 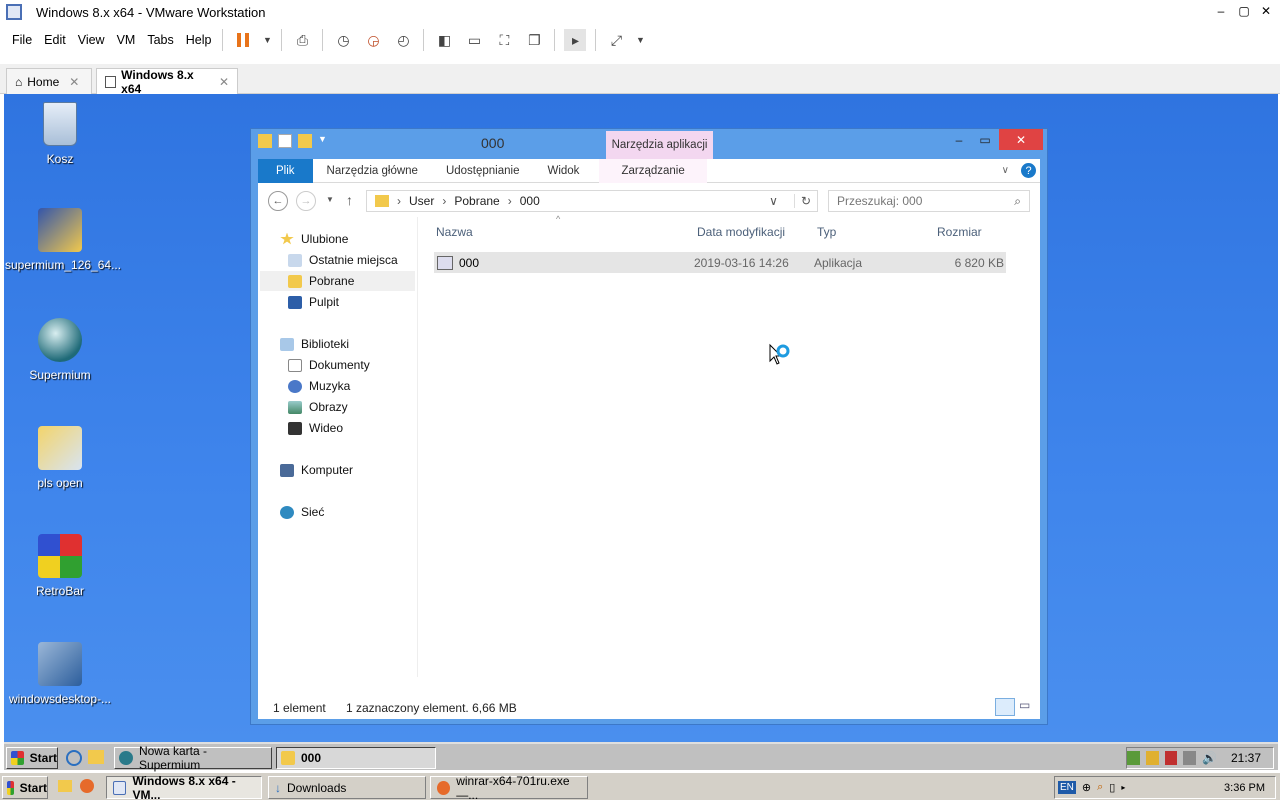 What do you see at coordinates (1112, 787) in the screenshot?
I see `battery-icon: ▯` at bounding box center [1112, 787].